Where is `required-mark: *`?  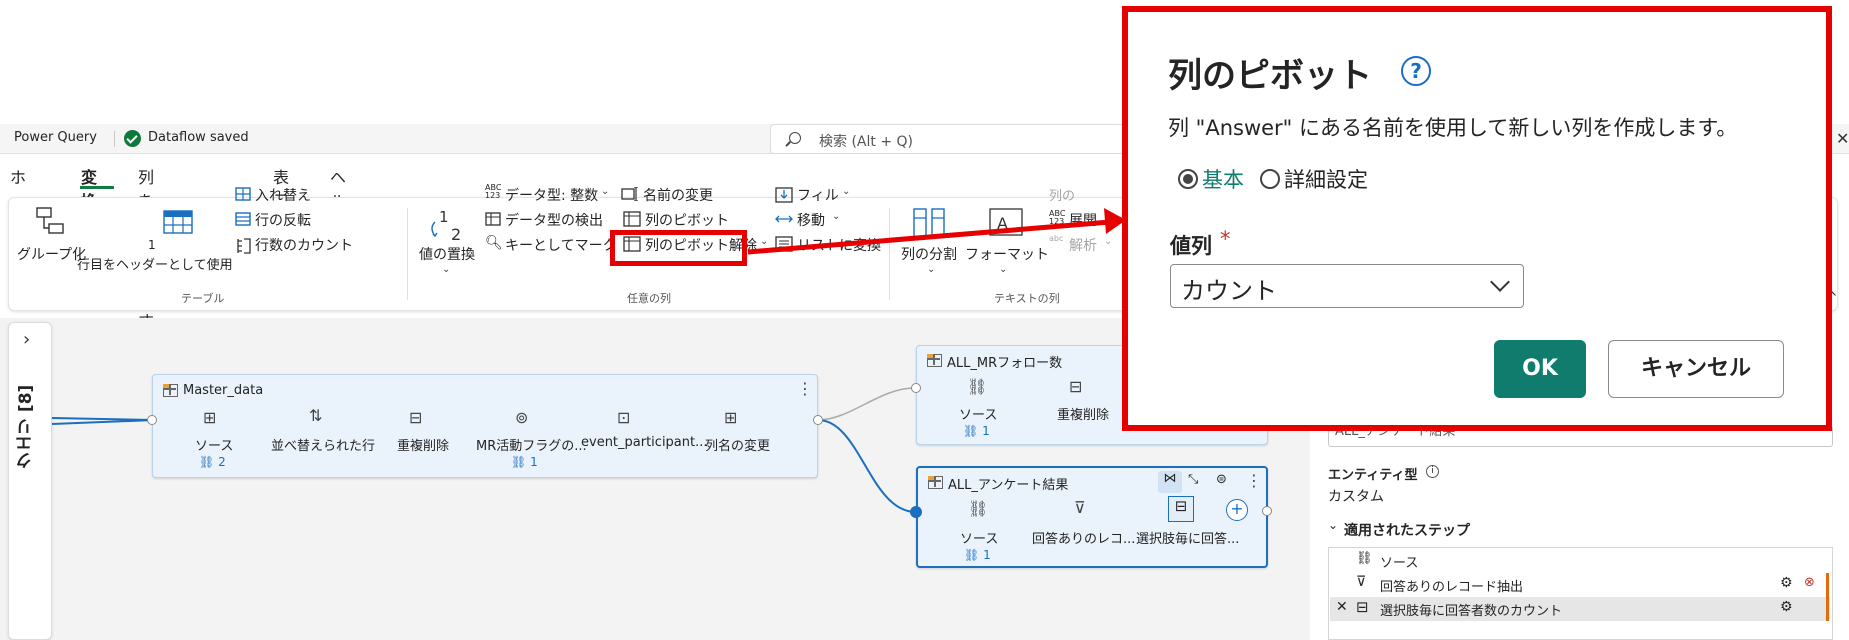
required-mark: * is located at coordinates (1225, 239).